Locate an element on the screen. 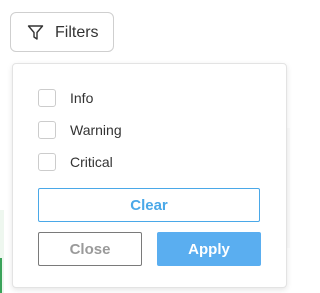  funnel-icon is located at coordinates (35, 32).